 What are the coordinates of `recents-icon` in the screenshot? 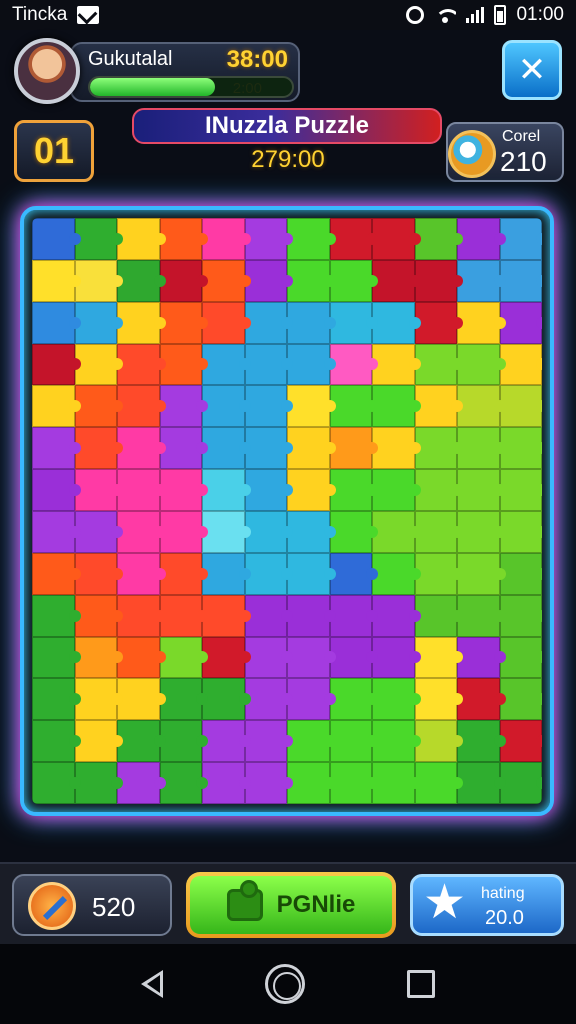 It's located at (421, 984).